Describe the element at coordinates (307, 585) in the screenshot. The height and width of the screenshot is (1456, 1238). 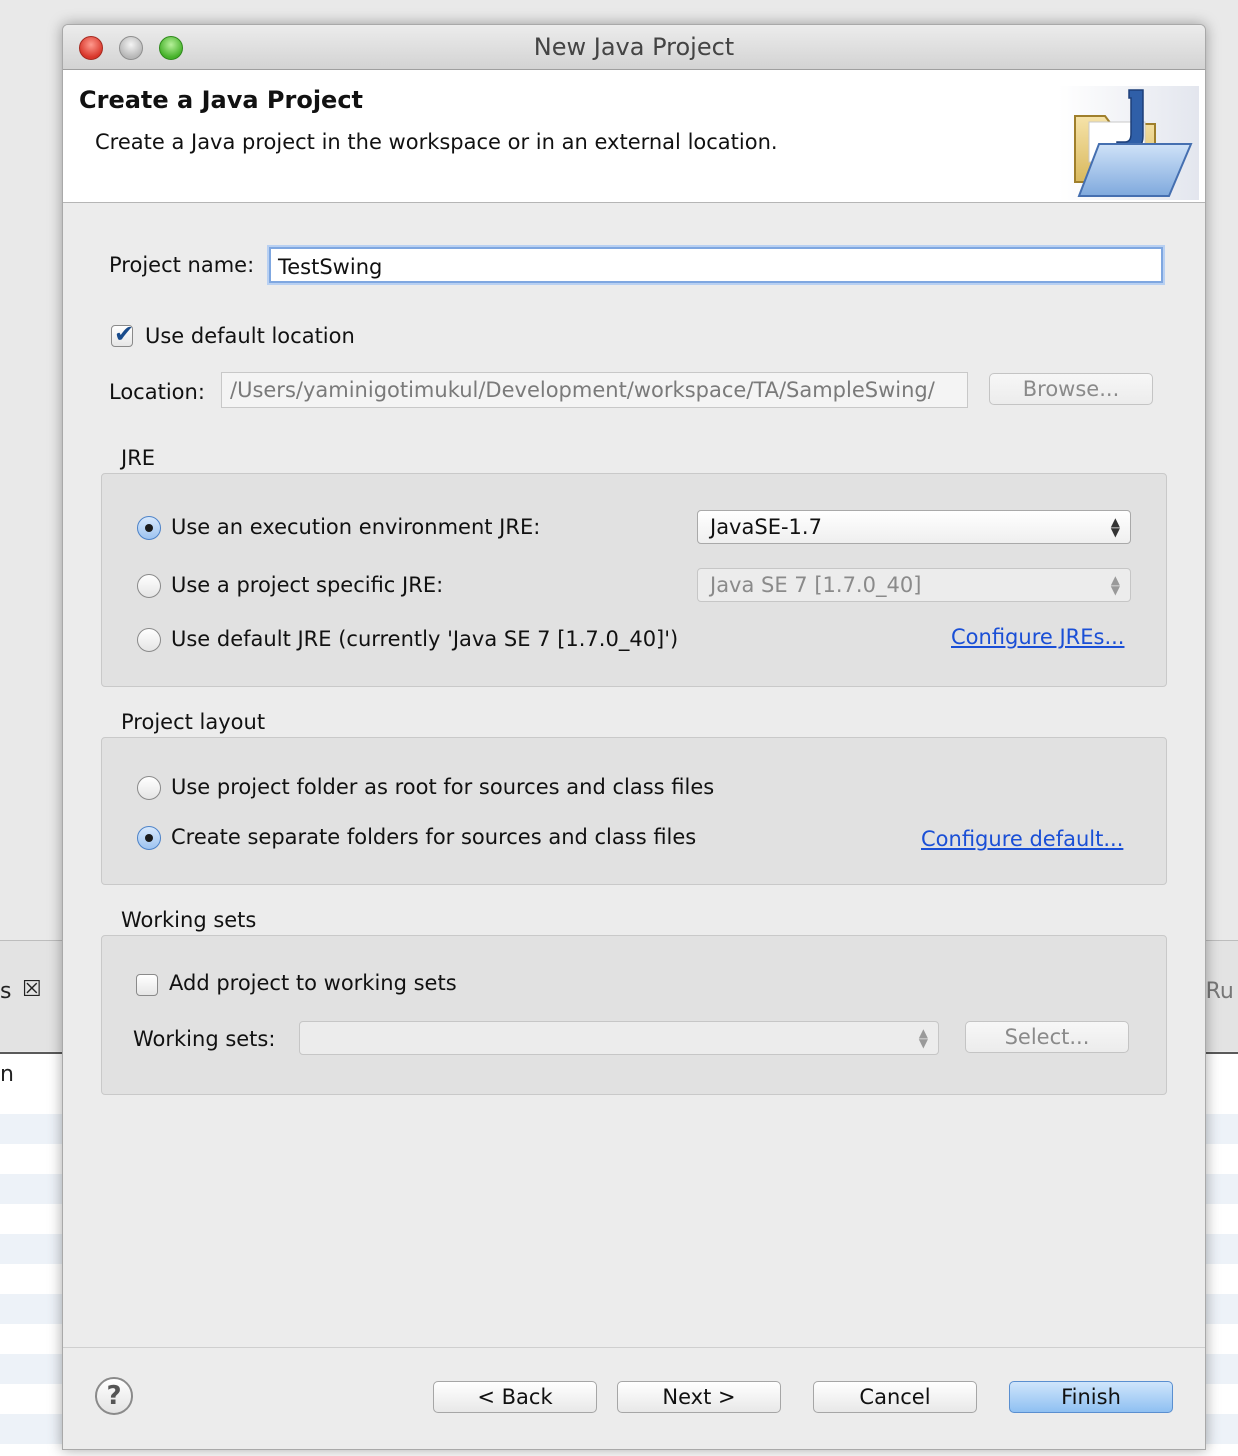
I see `project-specific-jre-label: Use a project specific JRE:` at that location.